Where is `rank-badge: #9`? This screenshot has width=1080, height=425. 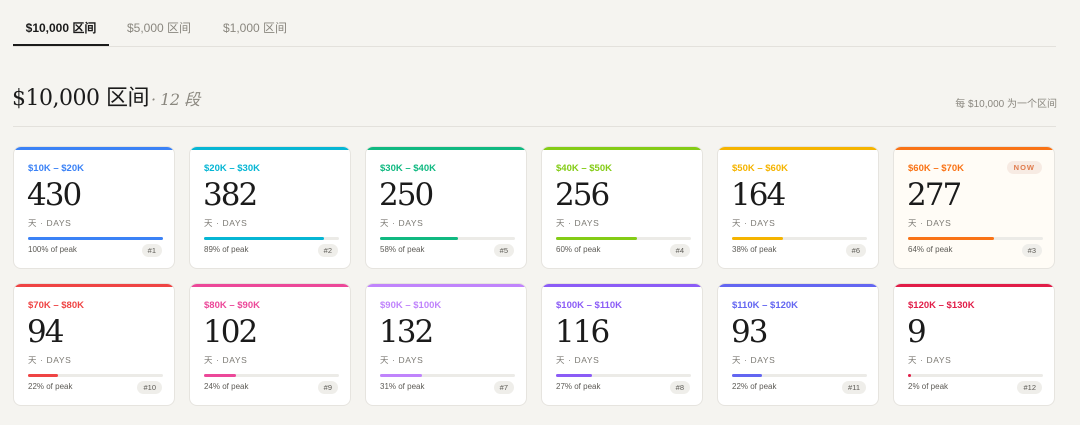 rank-badge: #9 is located at coordinates (327, 387).